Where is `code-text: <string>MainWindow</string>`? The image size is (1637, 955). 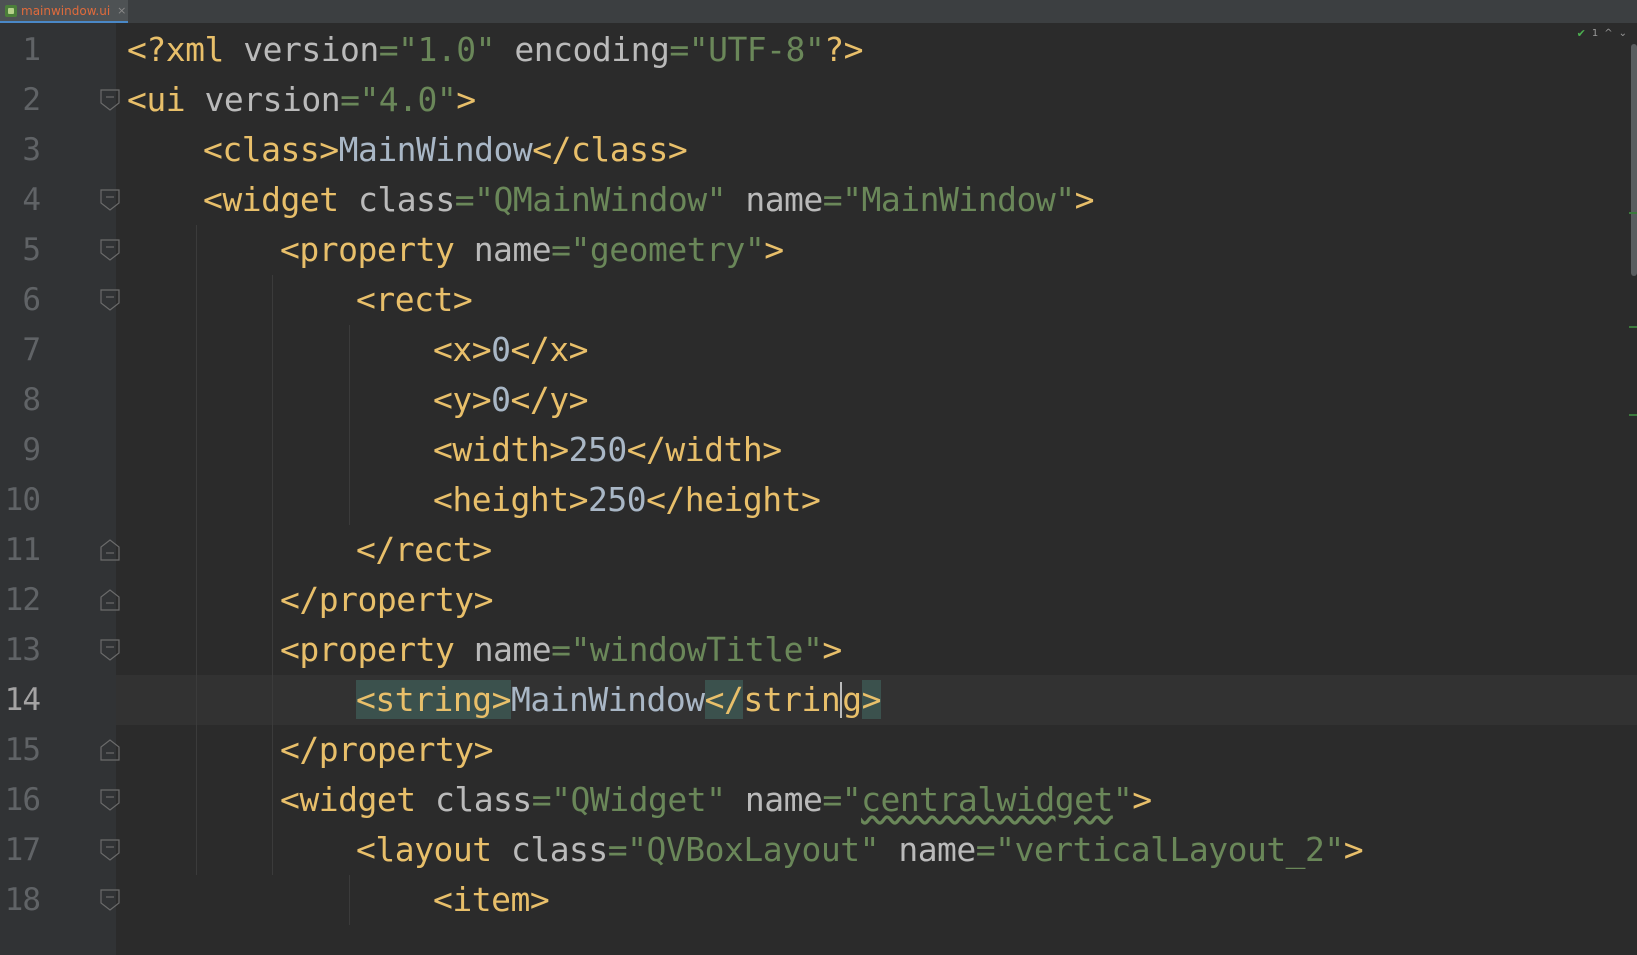
code-text: <string>MainWindow</string> is located at coordinates (618, 700).